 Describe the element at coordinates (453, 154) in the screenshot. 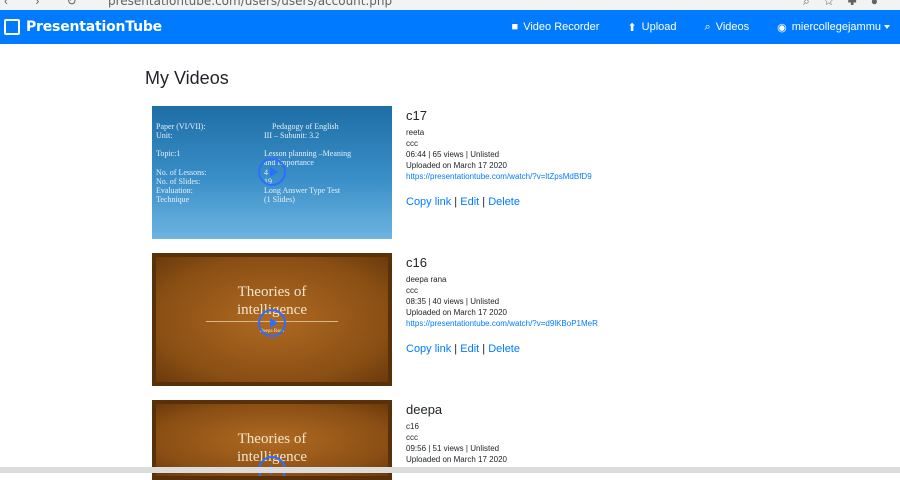

I see `video-stats: 06:44 | 65 views | Unlisted` at that location.